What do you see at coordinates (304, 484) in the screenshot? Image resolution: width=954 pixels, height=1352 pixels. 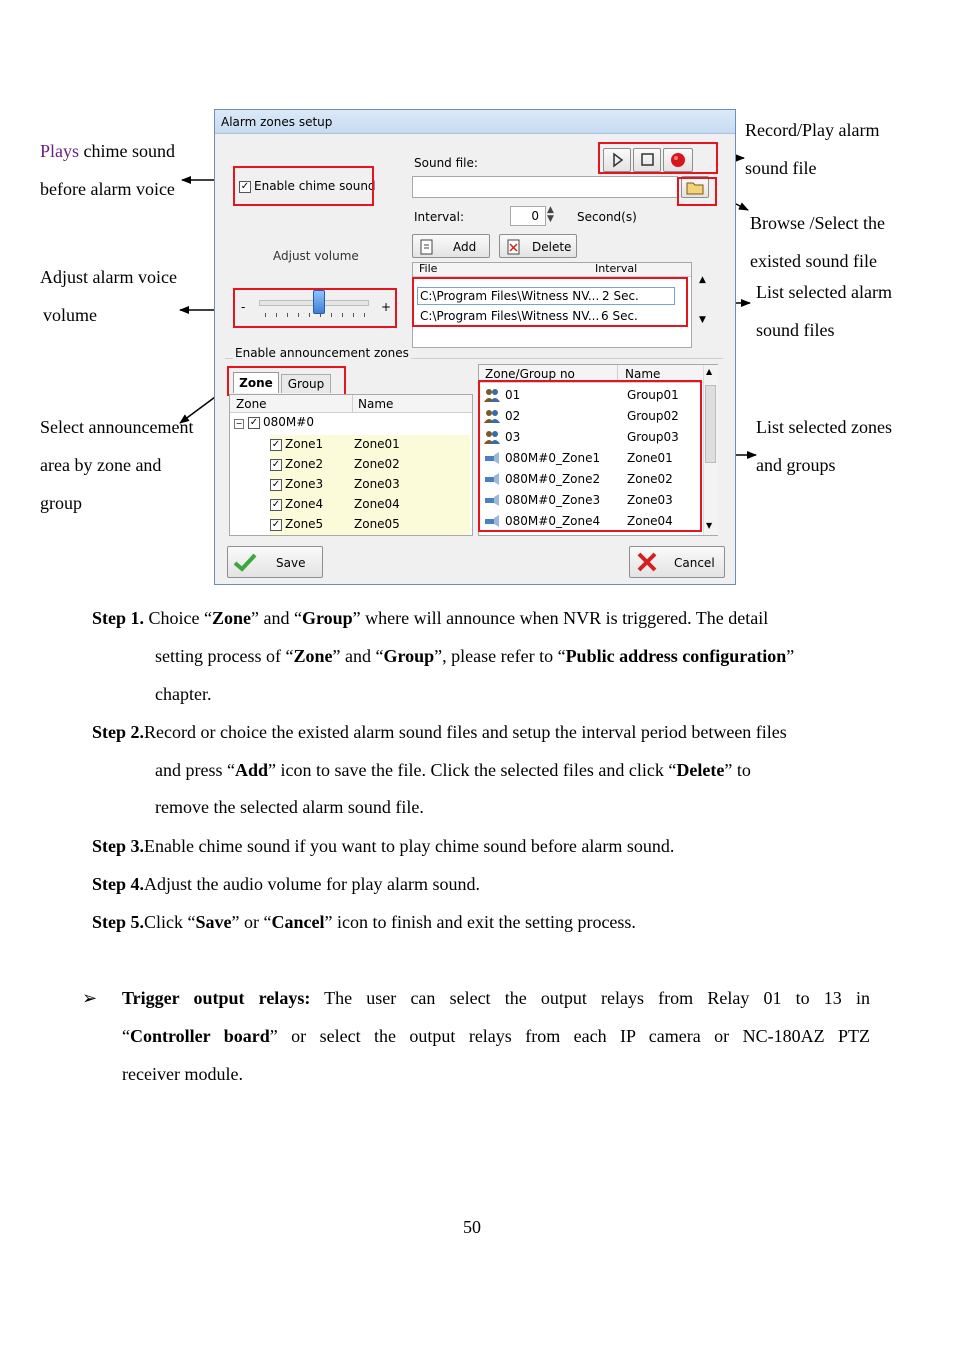 I see `zone-label: Zone3` at bounding box center [304, 484].